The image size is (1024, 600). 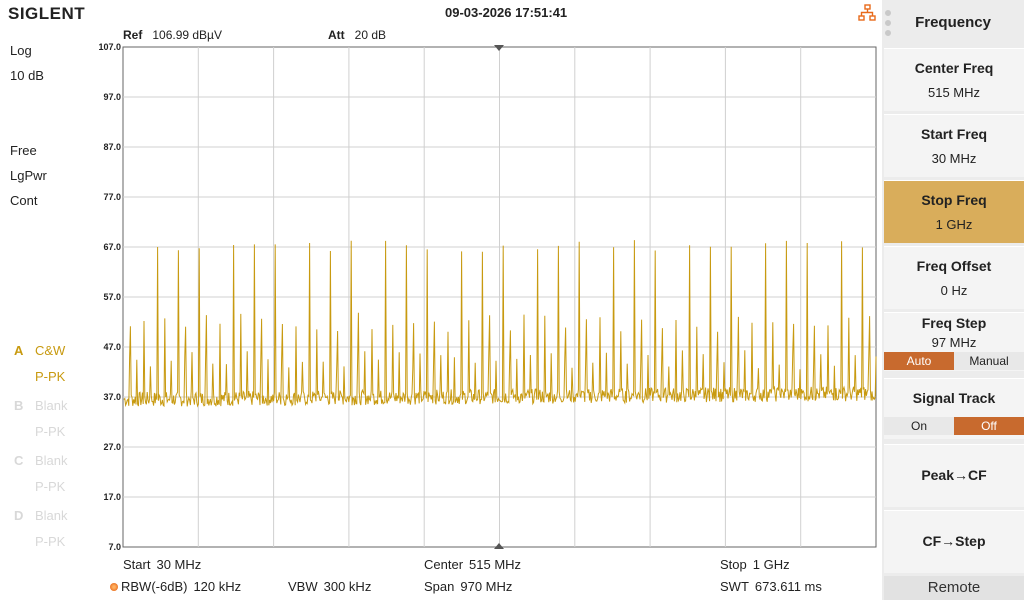 What do you see at coordinates (112, 497) in the screenshot?
I see `y-tick-label: 17.0` at bounding box center [112, 497].